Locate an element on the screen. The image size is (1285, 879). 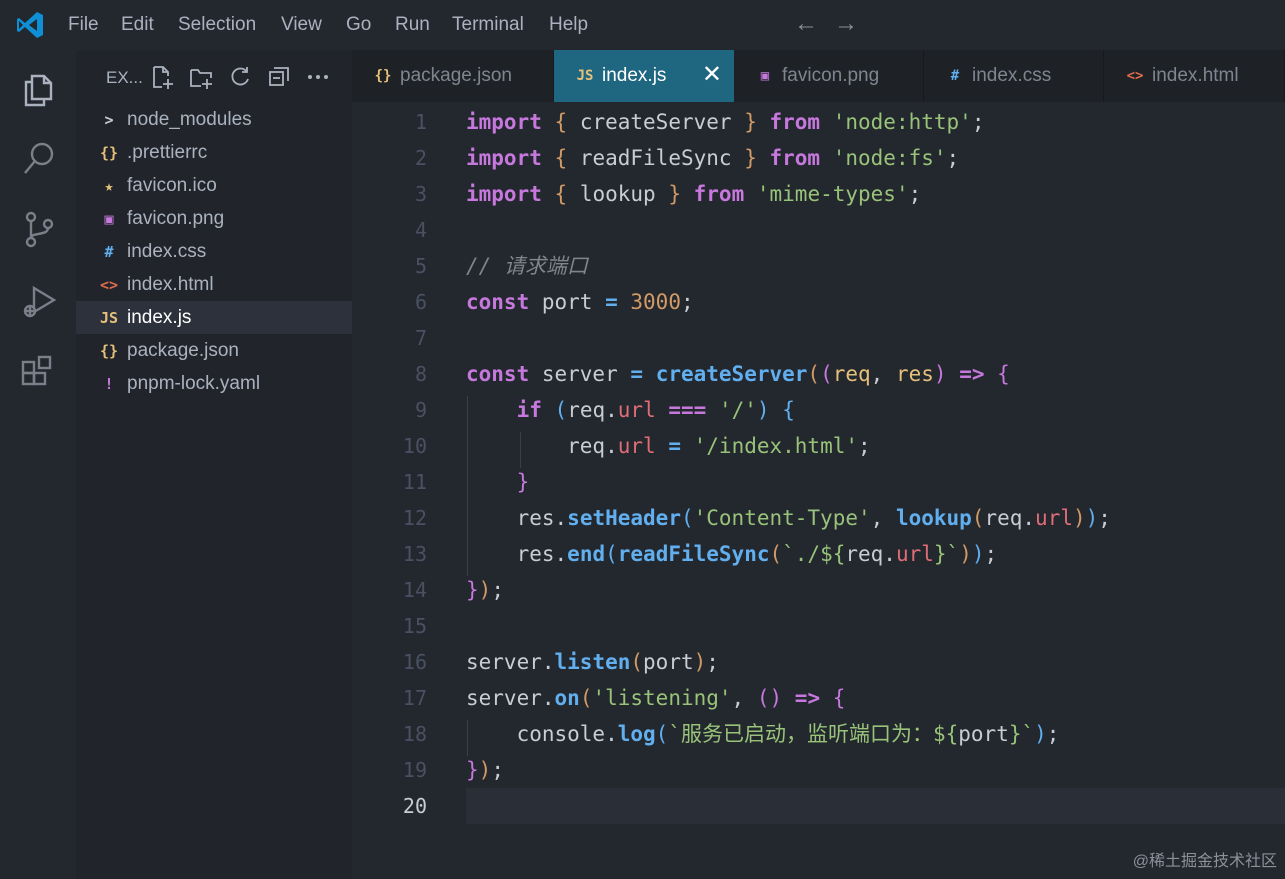
code-line: 18 console.log(`服务已启动，监听端口为：${port}`); is located at coordinates (818, 734).